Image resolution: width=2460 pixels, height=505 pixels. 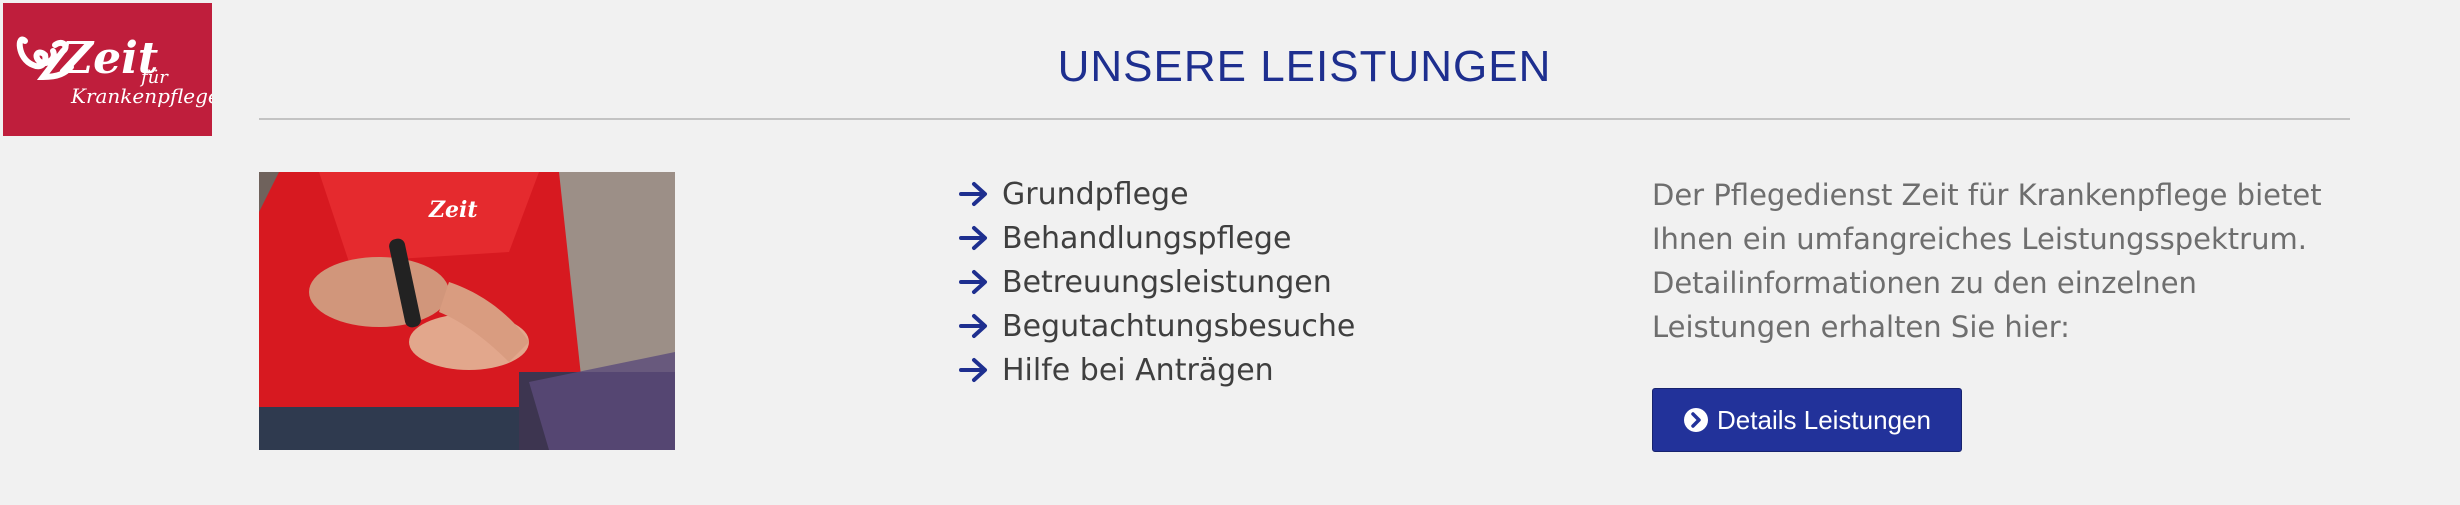 I want to click on intro-line: Leistungen erhalten Sie hier:, so click(x=1861, y=327).